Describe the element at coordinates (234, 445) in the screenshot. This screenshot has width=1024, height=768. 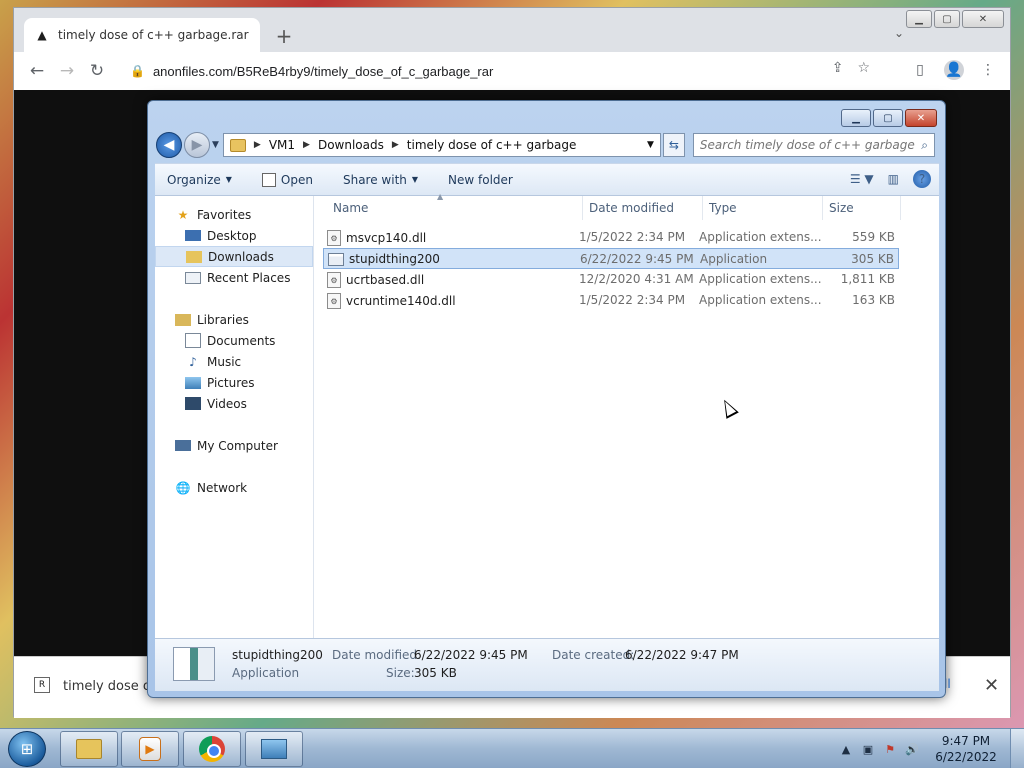
I see `nav-my-computer: My Computer` at that location.